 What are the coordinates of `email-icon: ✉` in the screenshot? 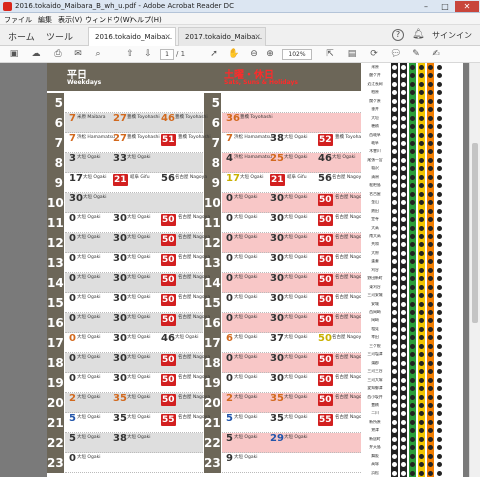 It's located at (78, 54).